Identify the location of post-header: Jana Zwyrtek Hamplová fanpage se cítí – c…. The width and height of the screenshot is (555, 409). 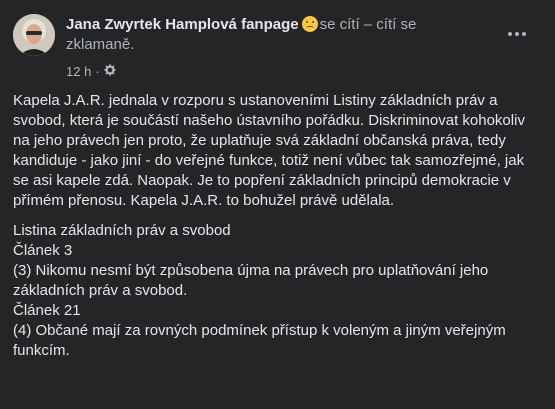
(266, 35).